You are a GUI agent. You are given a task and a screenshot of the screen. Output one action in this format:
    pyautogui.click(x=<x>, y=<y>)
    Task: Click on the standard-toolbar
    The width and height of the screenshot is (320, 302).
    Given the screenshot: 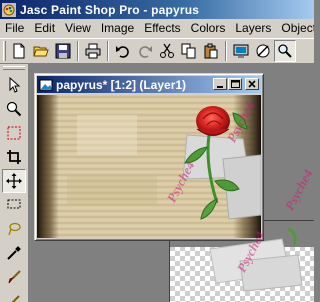 What is the action you would take?
    pyautogui.click(x=157, y=51)
    